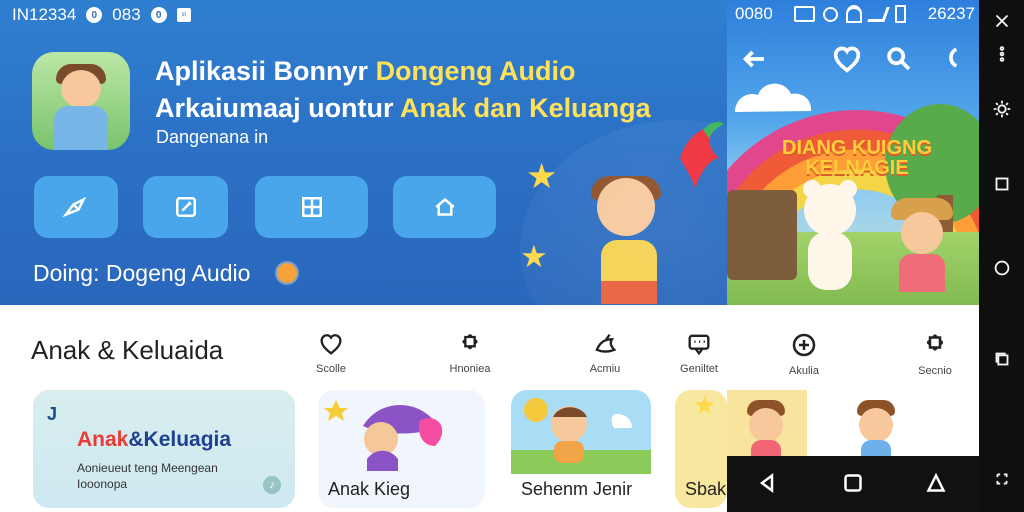 This screenshot has height=512, width=1024. What do you see at coordinates (126, 14) in the screenshot?
I see `status-time: 083` at bounding box center [126, 14].